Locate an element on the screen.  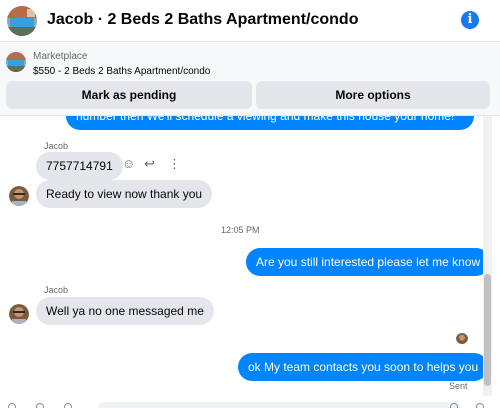
thread-scrollbar is located at coordinates (487, 256).